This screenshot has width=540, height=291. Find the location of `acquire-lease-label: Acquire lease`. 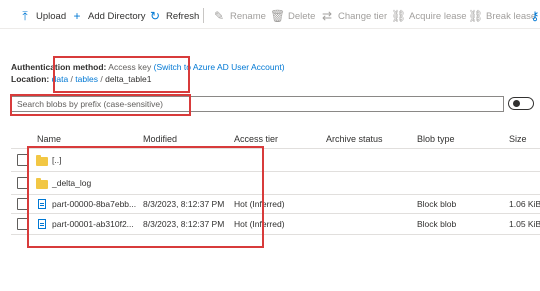

acquire-lease-label: Acquire lease is located at coordinates (438, 16).